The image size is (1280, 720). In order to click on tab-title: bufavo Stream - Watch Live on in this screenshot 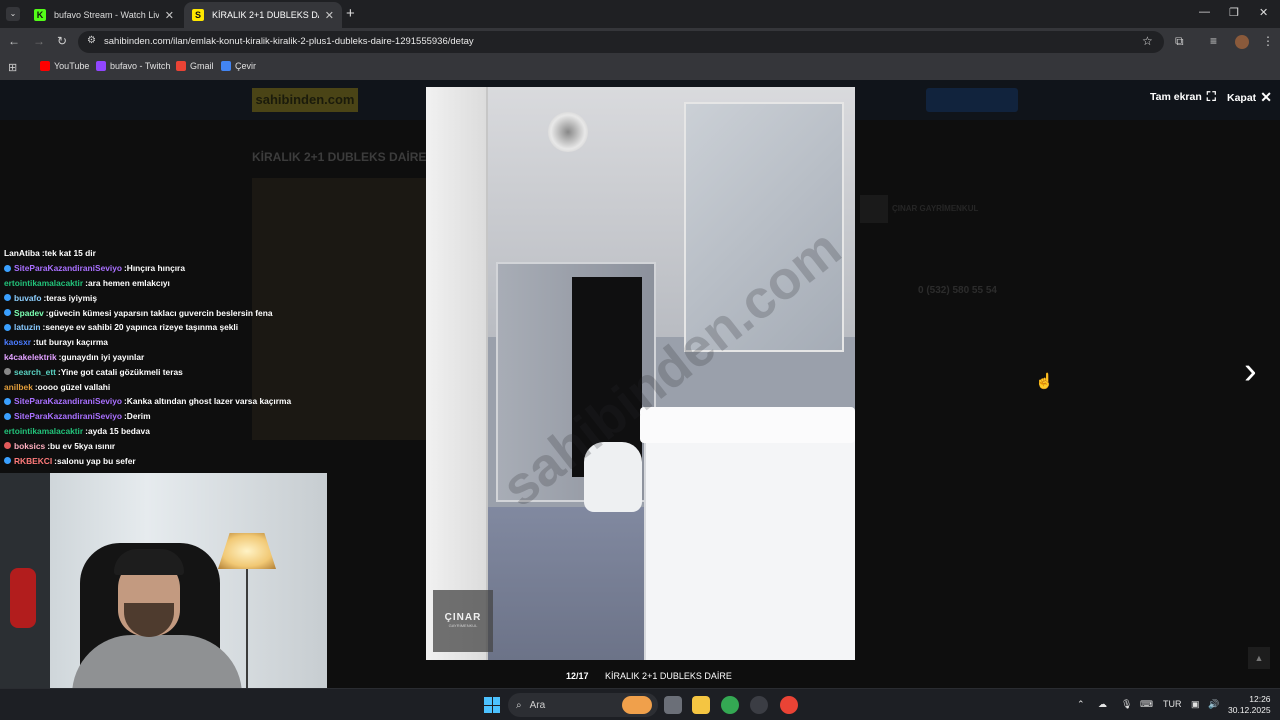, I will do `click(106, 15)`.